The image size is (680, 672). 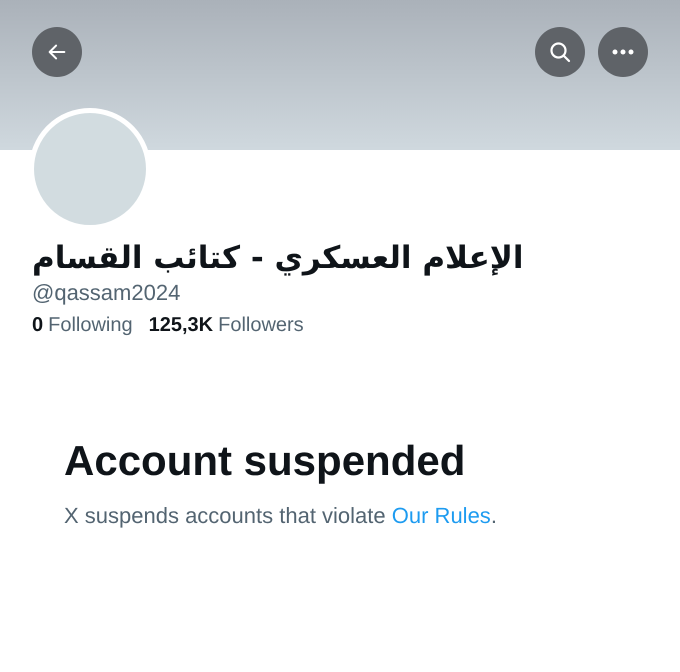 I want to click on more-icon, so click(x=623, y=52).